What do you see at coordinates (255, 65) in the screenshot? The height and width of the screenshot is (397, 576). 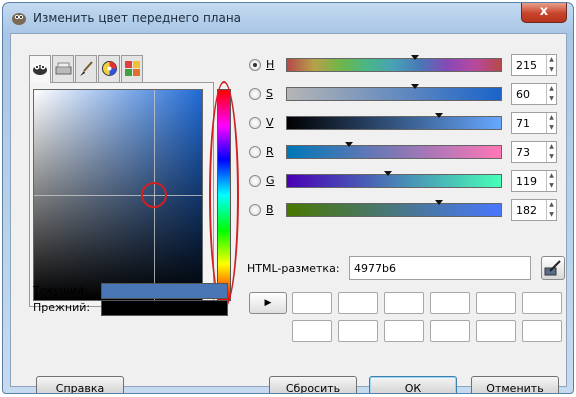 I see `radio-h` at bounding box center [255, 65].